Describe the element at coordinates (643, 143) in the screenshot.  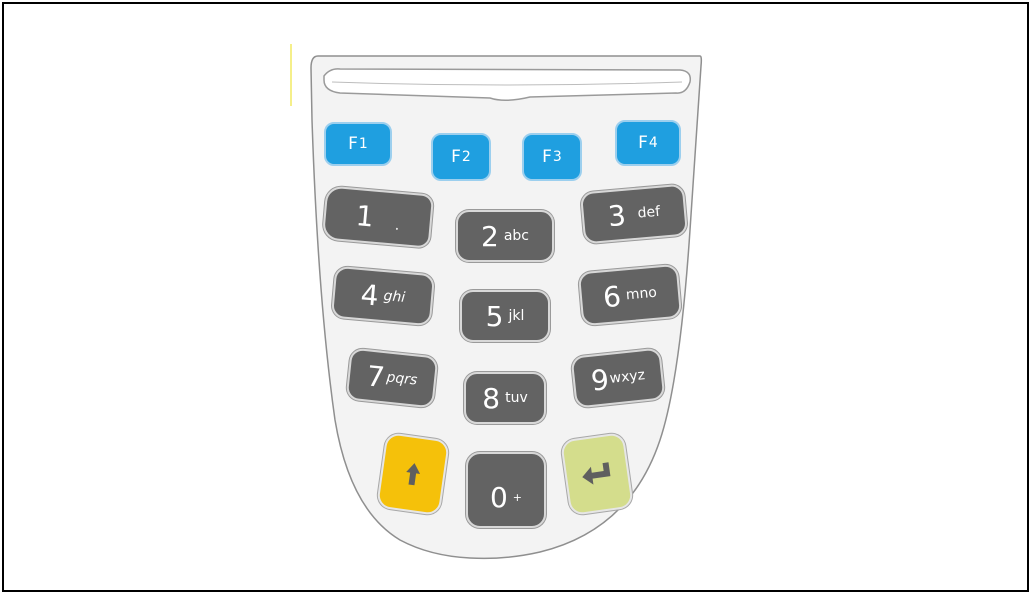
I see `f4-key-letter: F` at that location.